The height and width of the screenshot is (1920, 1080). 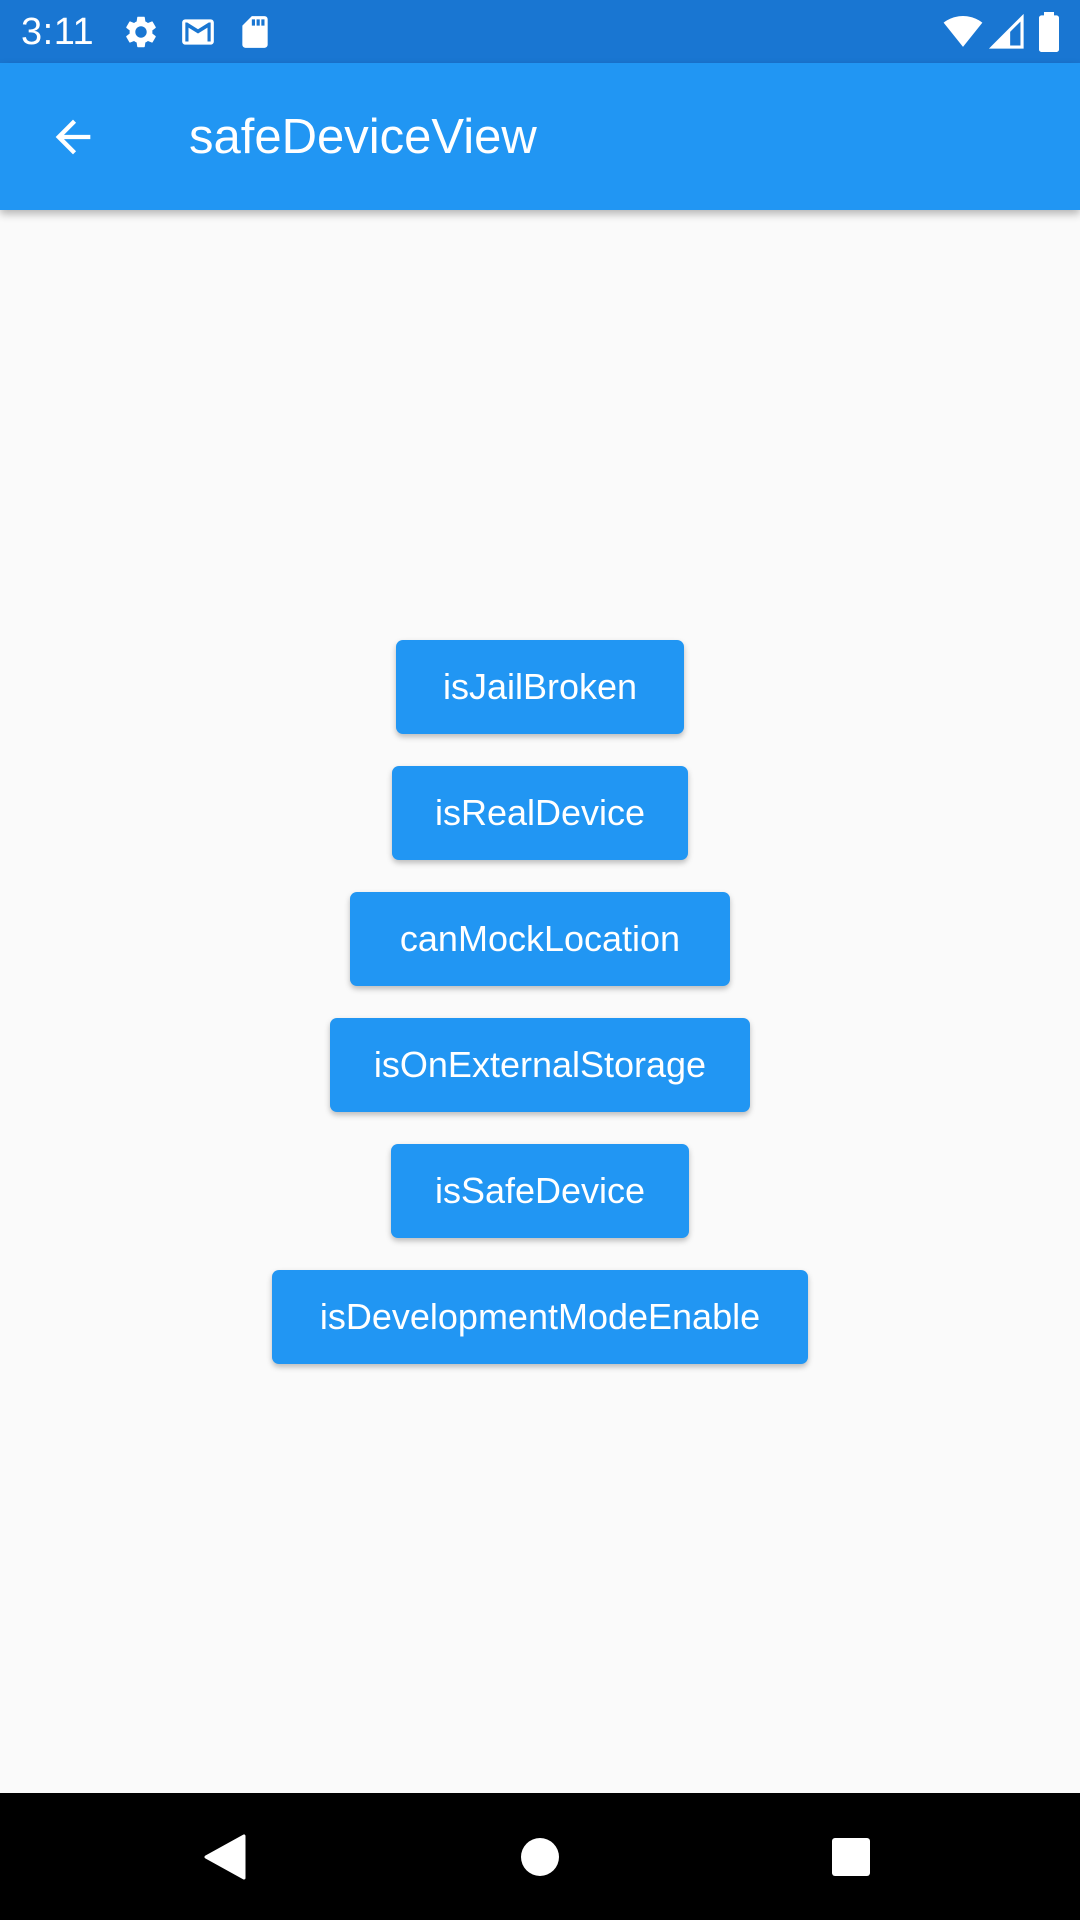 What do you see at coordinates (141, 32) in the screenshot?
I see `settings-icon` at bounding box center [141, 32].